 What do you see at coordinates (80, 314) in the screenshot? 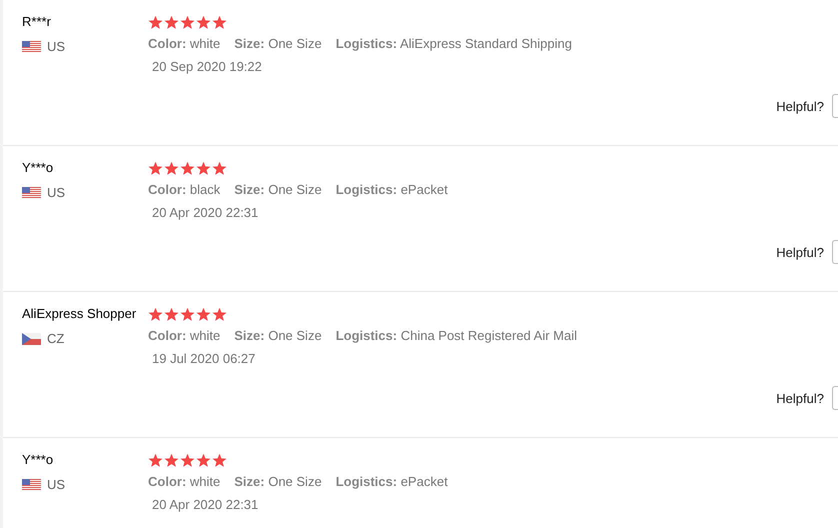
I see `reviewer-name: AliExpress Shopper` at bounding box center [80, 314].